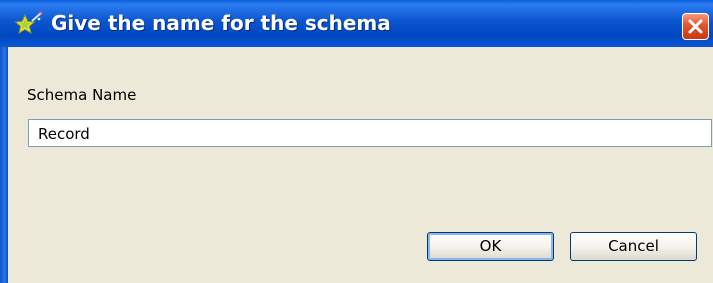 The width and height of the screenshot is (713, 283). Describe the element at coordinates (221, 23) in the screenshot. I see `dialog-title: Give the name for the schema` at that location.